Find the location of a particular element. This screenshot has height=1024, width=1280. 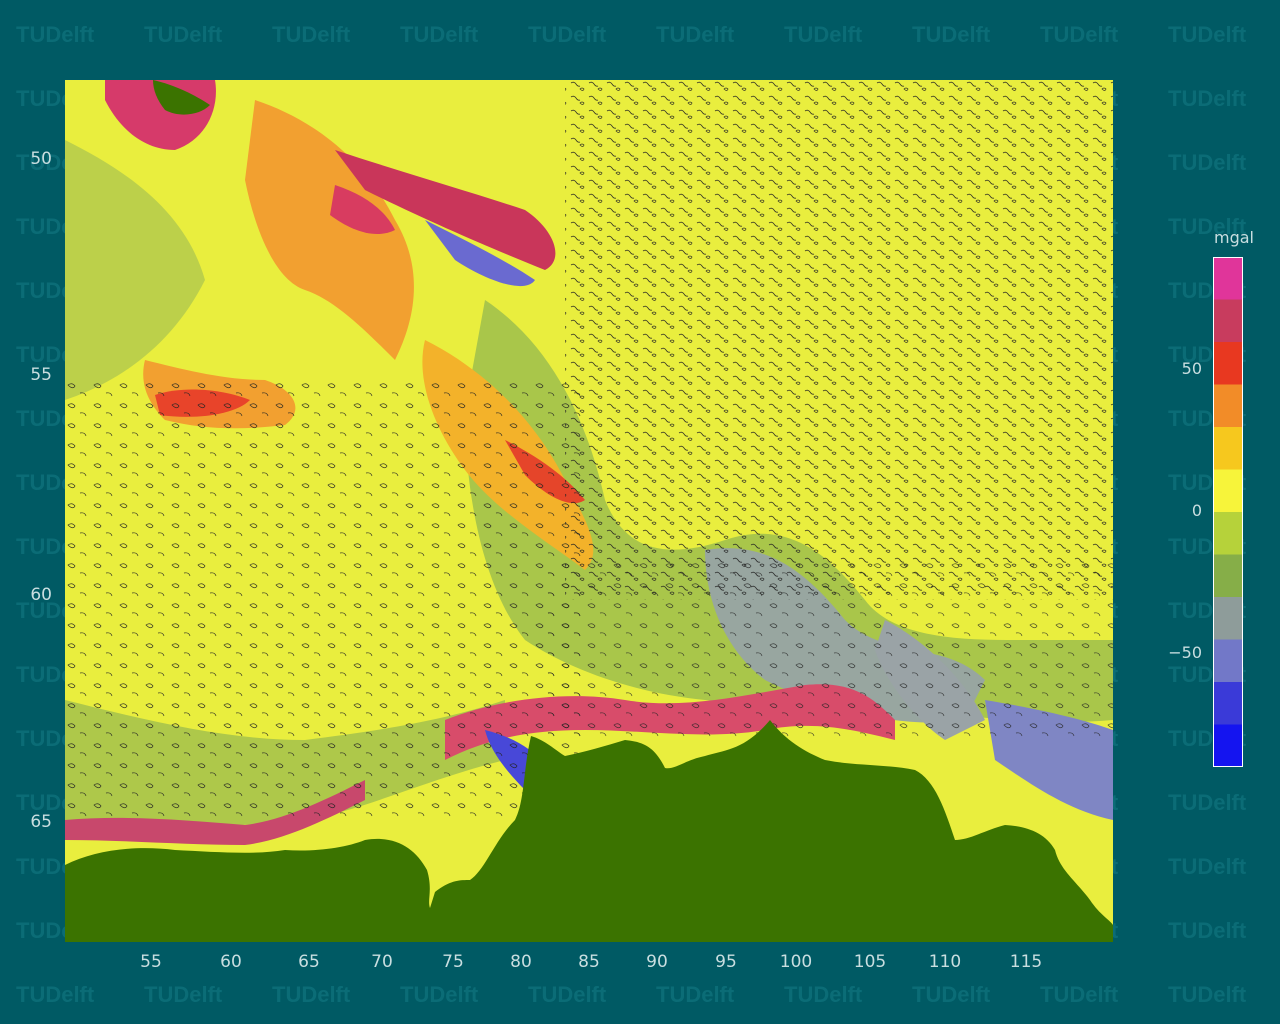

colorbar-label: 0 is located at coordinates (1196, 510).